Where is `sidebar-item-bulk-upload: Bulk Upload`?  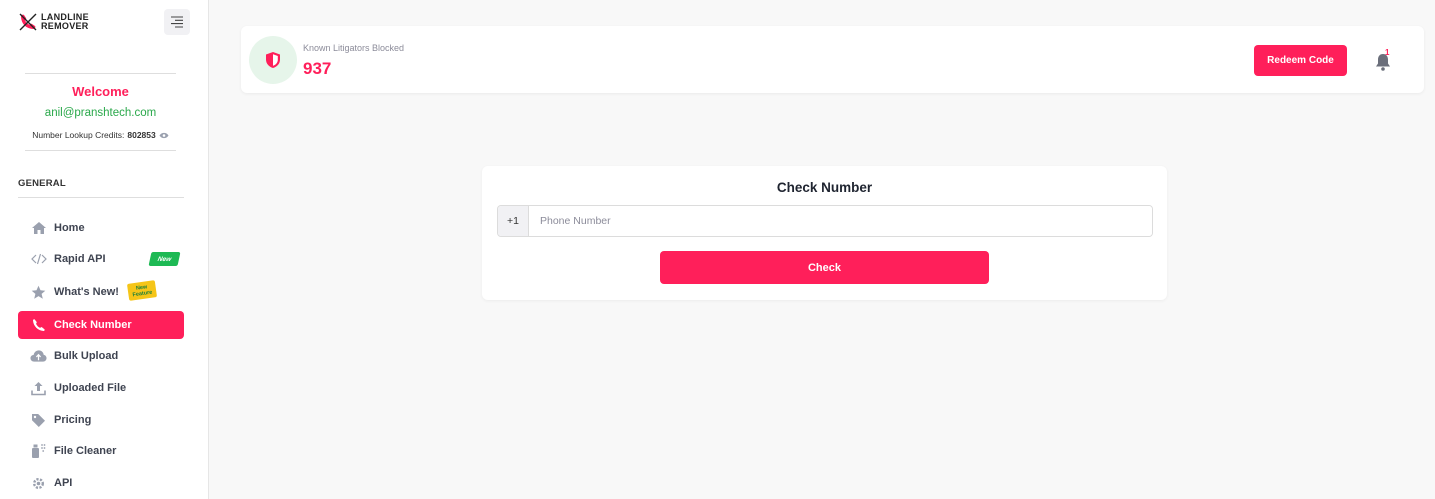 sidebar-item-bulk-upload: Bulk Upload is located at coordinates (101, 356).